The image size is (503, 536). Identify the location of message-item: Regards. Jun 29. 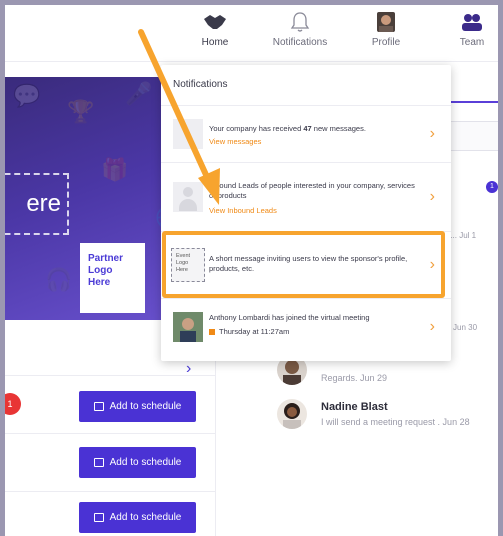
(387, 375).